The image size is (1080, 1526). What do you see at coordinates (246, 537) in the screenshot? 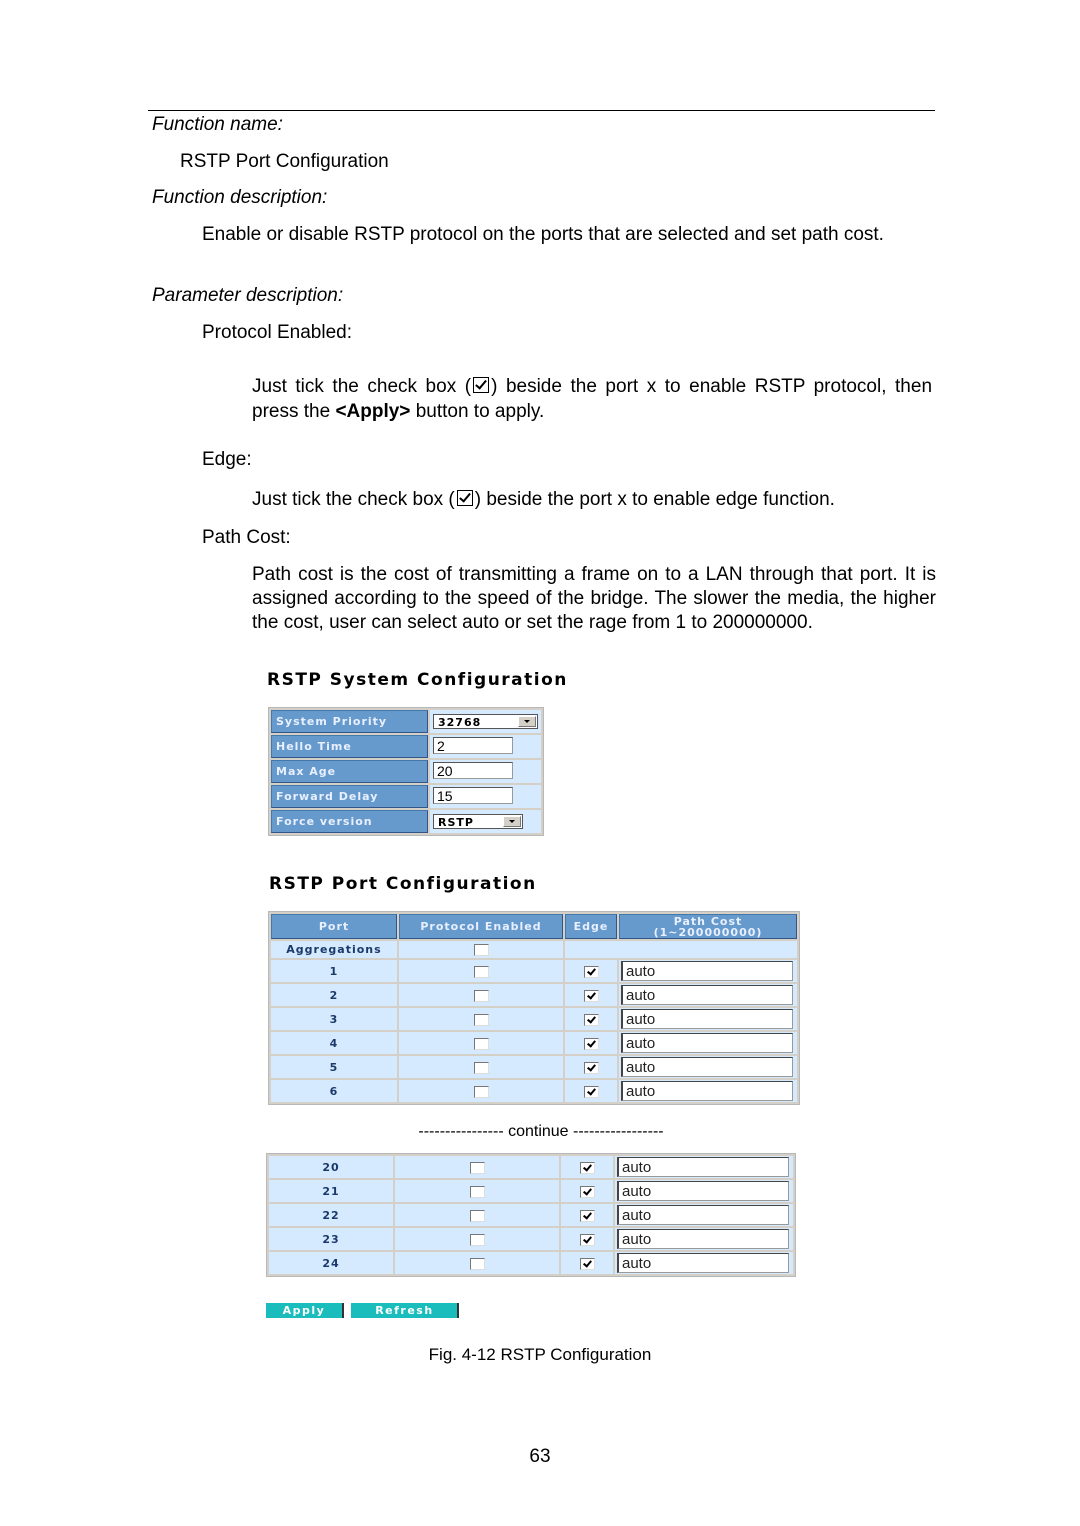
I see `param-path-cost-label: Path Cost:` at bounding box center [246, 537].